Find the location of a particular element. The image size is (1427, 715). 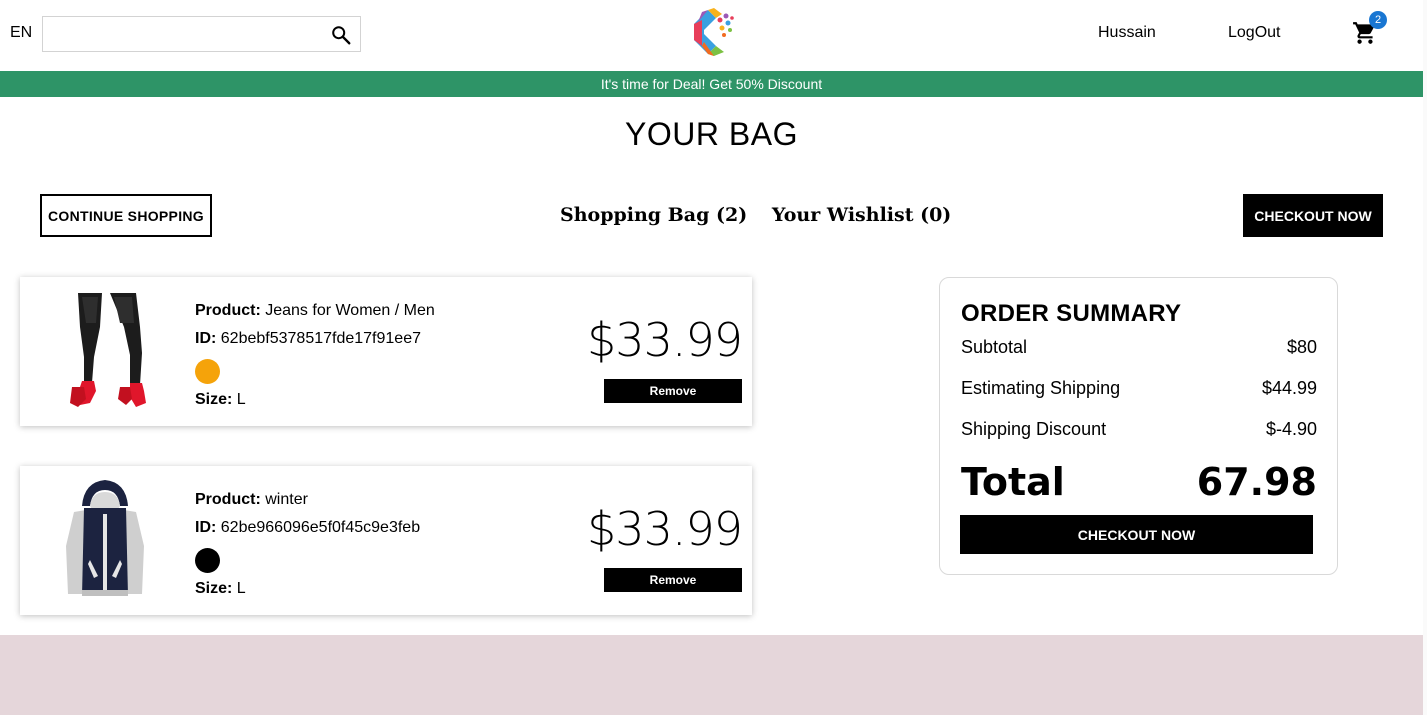

discount-value: $-4.90 is located at coordinates (1291, 429).